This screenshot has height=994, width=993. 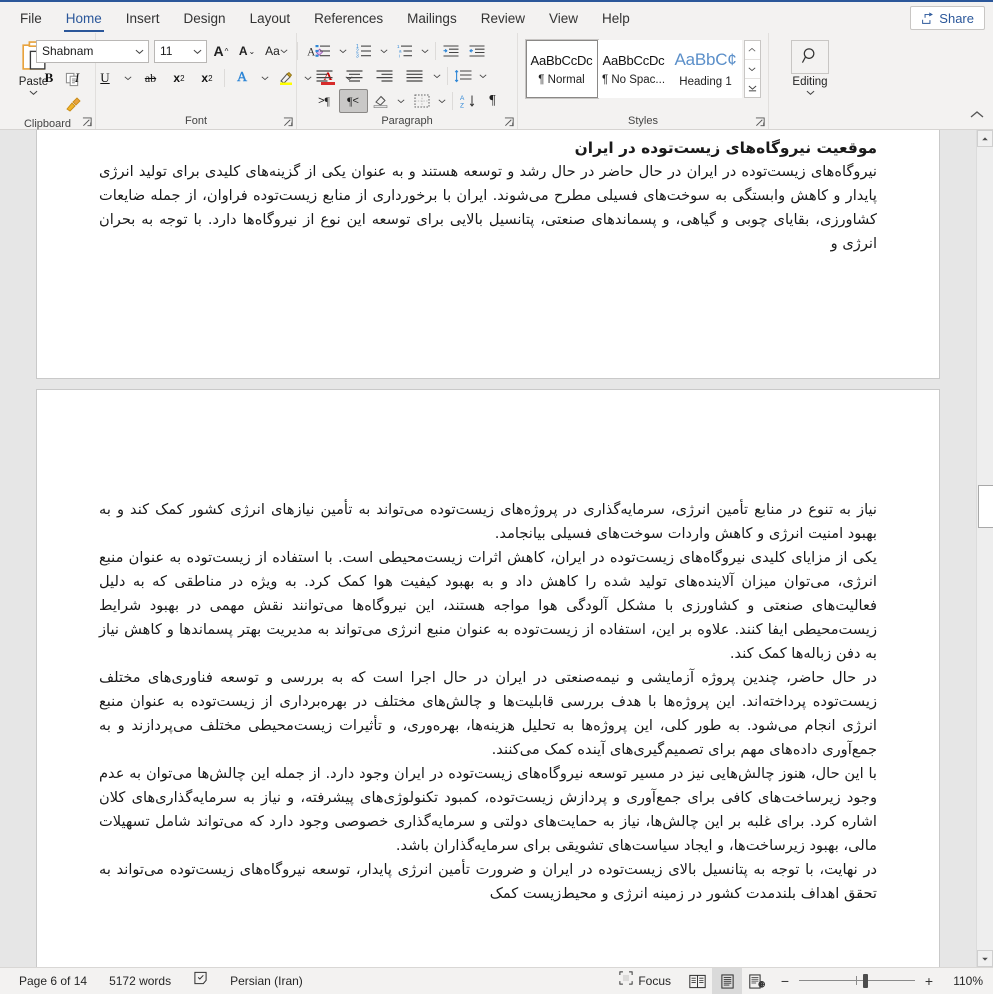 I want to click on show-formatting-marks-button: ¶, so click(x=493, y=101).